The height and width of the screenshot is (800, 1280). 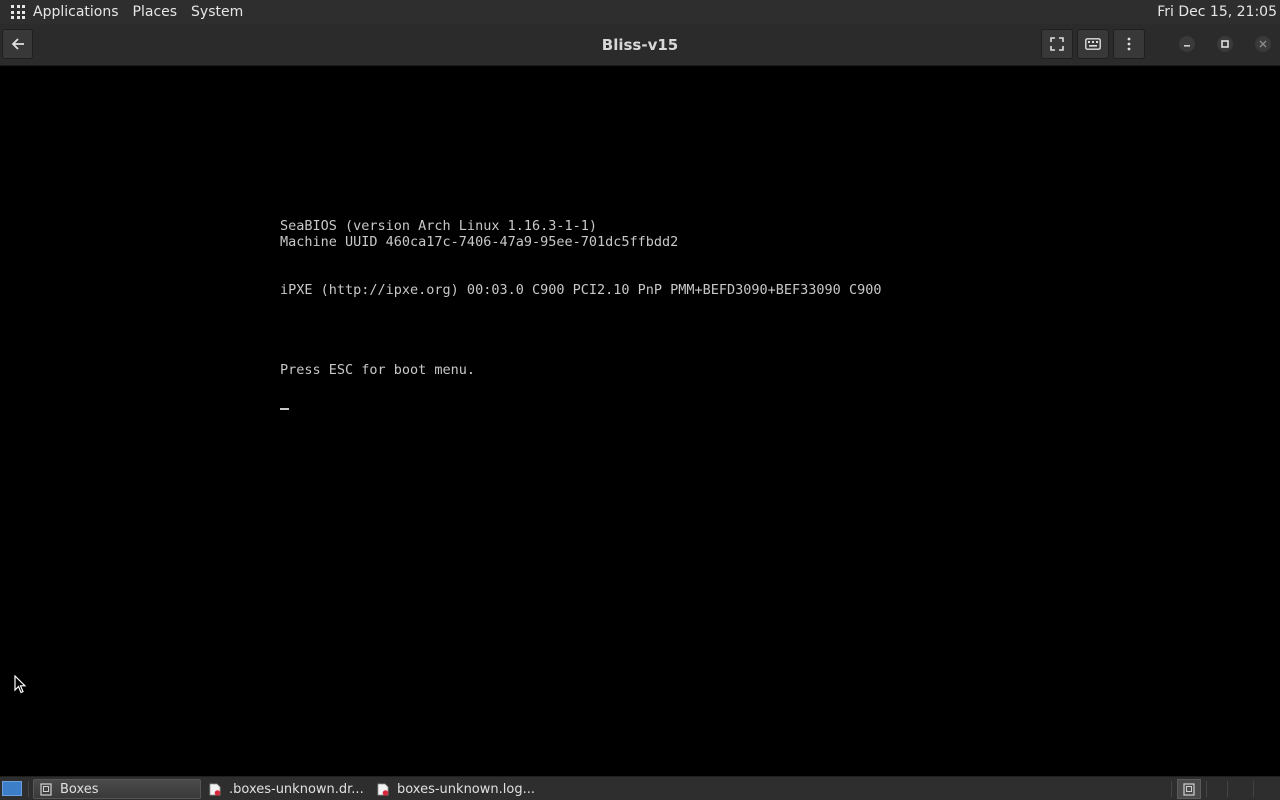 I want to click on text-cursor, so click(x=284, y=409).